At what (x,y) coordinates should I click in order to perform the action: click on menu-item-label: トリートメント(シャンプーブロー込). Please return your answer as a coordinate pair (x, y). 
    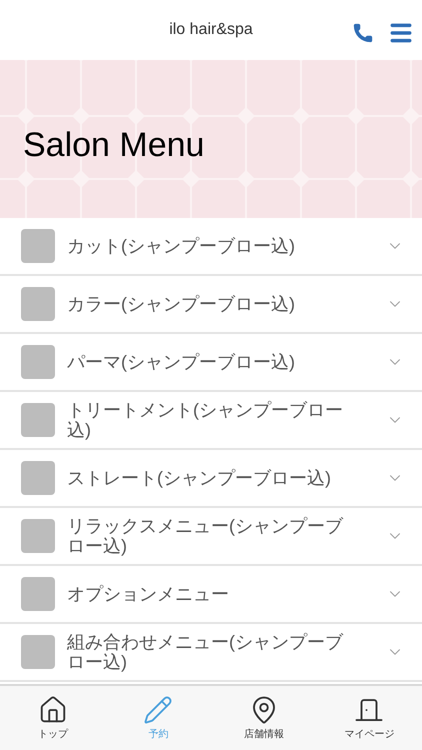
    Looking at the image, I should click on (205, 420).